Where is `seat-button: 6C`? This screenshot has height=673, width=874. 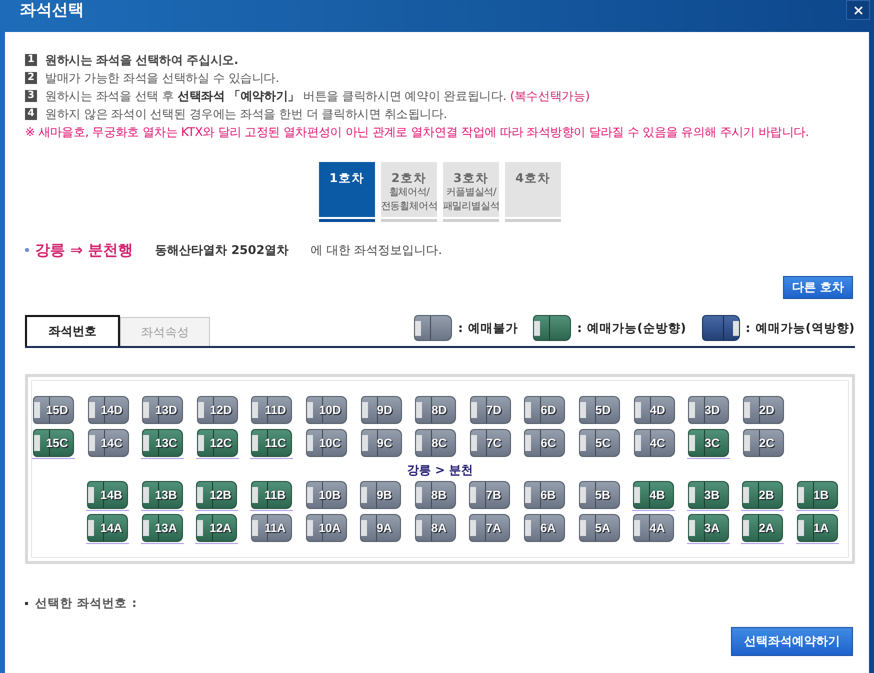 seat-button: 6C is located at coordinates (544, 444).